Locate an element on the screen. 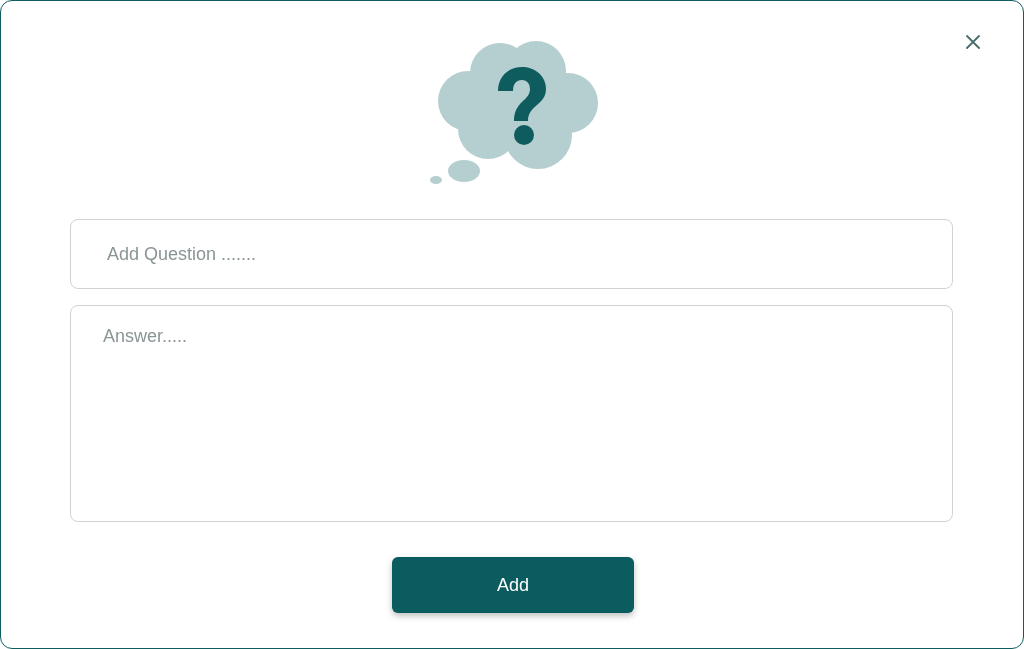 Image resolution: width=1024 pixels, height=649 pixels. close-icon is located at coordinates (973, 42).